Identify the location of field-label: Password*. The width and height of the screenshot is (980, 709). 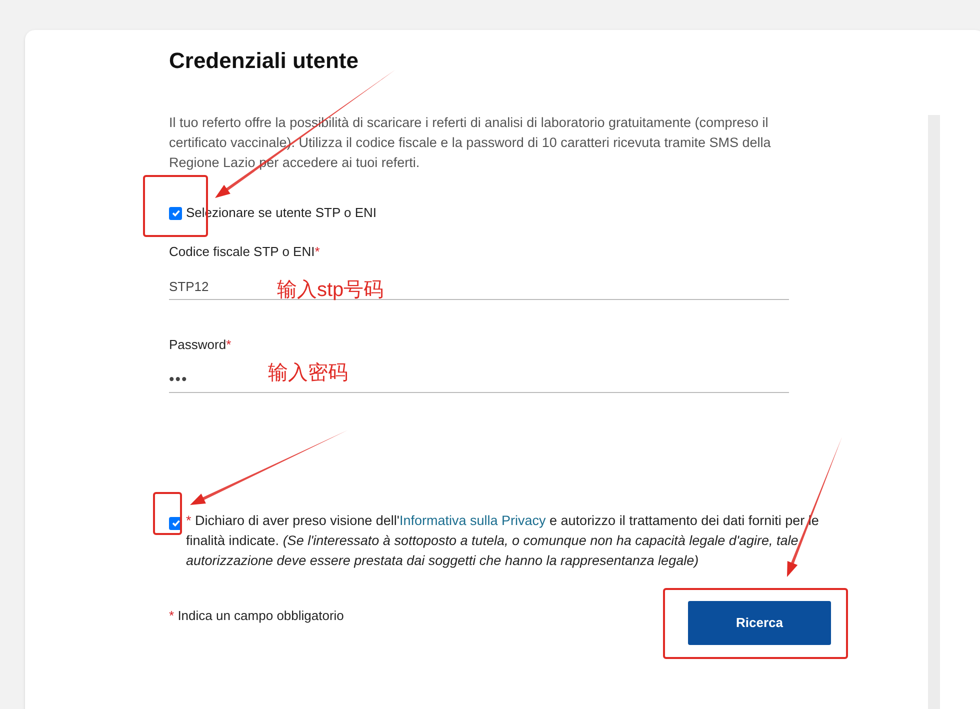
(200, 345).